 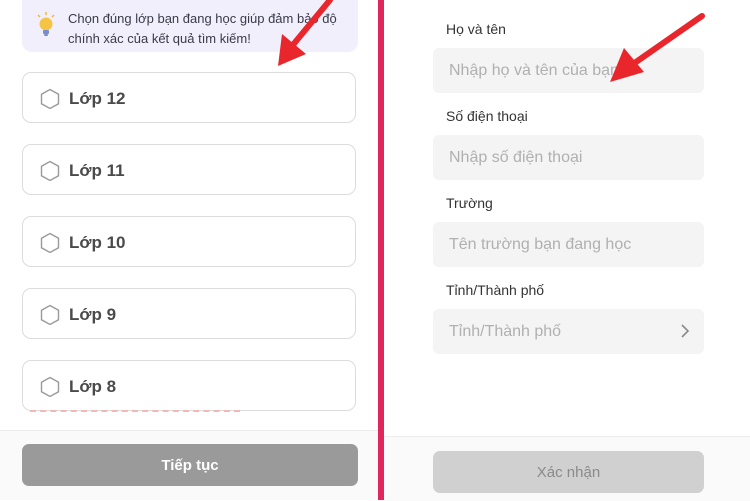 What do you see at coordinates (97, 170) in the screenshot?
I see `class-option-label: Lớp 11` at bounding box center [97, 170].